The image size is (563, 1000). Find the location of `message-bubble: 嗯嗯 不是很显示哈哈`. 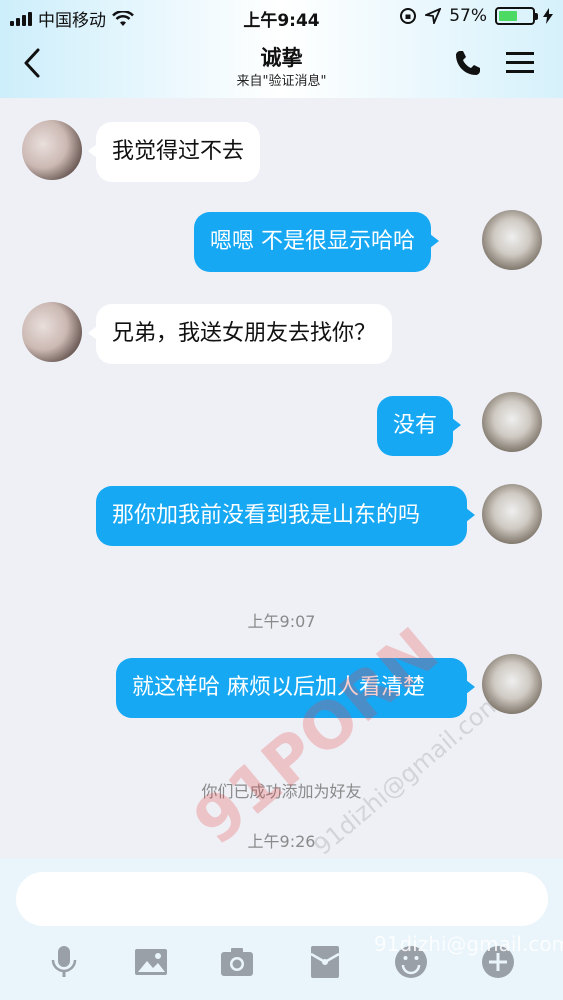

message-bubble: 嗯嗯 不是很显示哈哈 is located at coordinates (316, 242).